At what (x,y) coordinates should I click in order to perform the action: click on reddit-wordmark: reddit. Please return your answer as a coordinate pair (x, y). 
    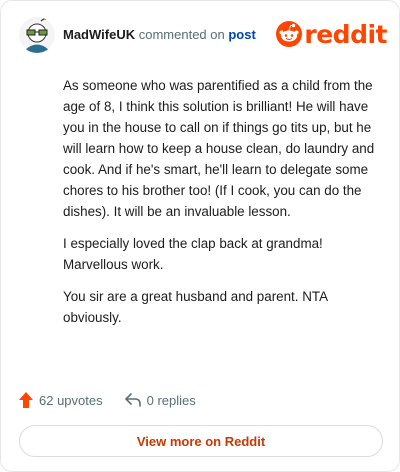
    Looking at the image, I should click on (345, 34).